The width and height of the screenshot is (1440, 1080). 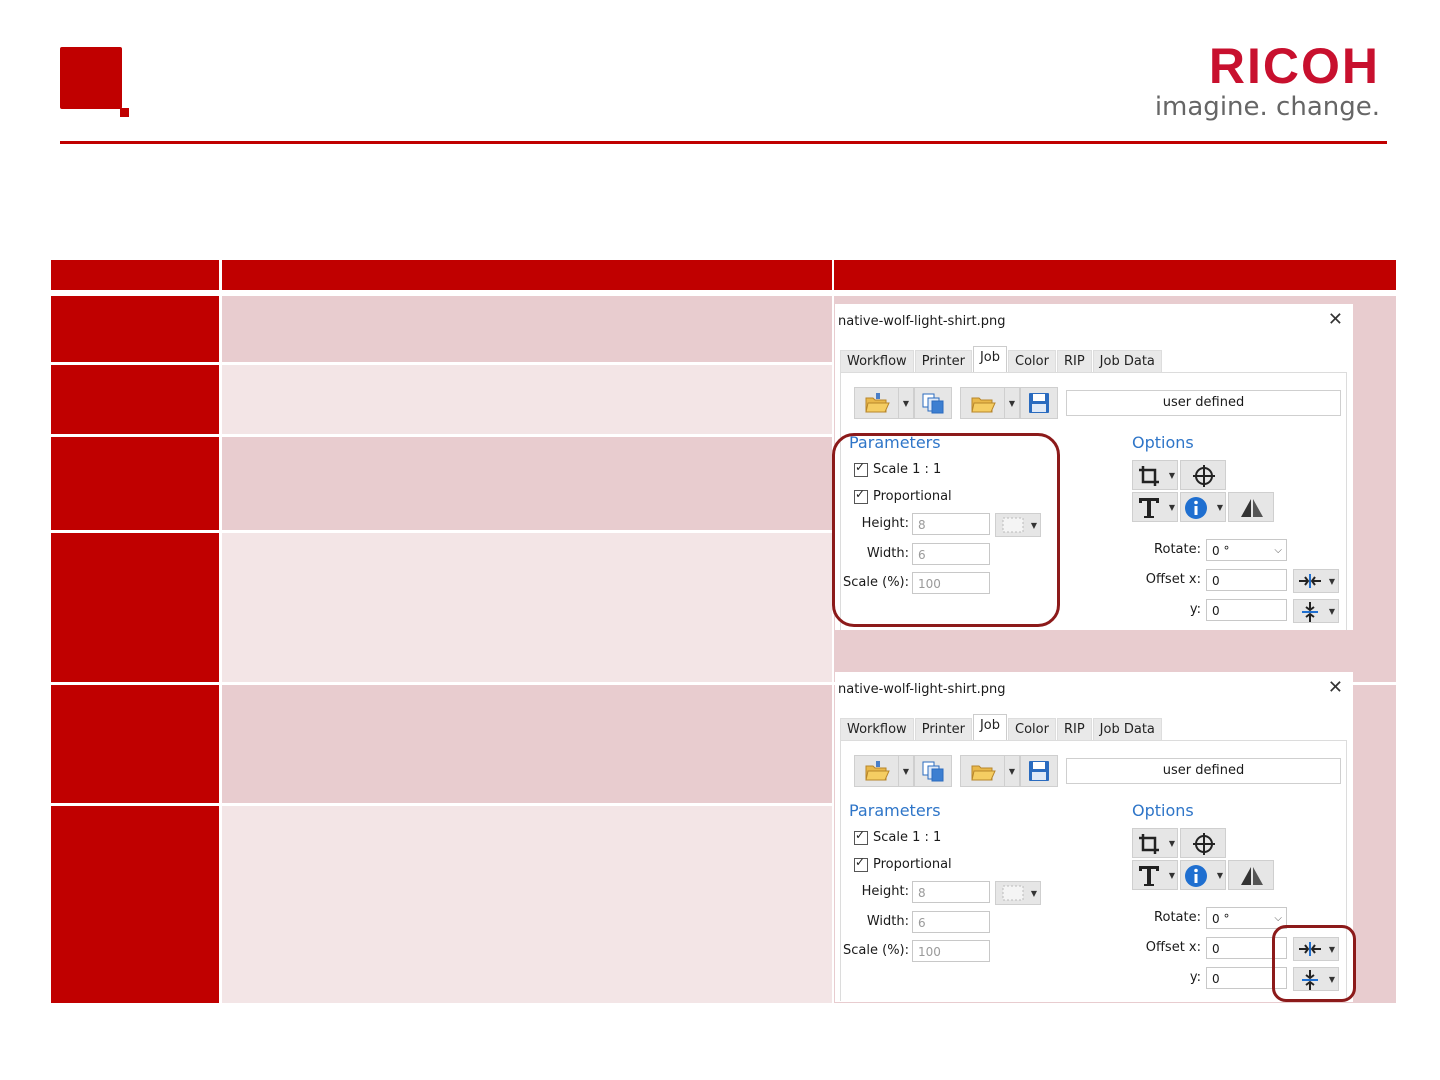 I want to click on table-row-6-text, so click(x=527, y=904).